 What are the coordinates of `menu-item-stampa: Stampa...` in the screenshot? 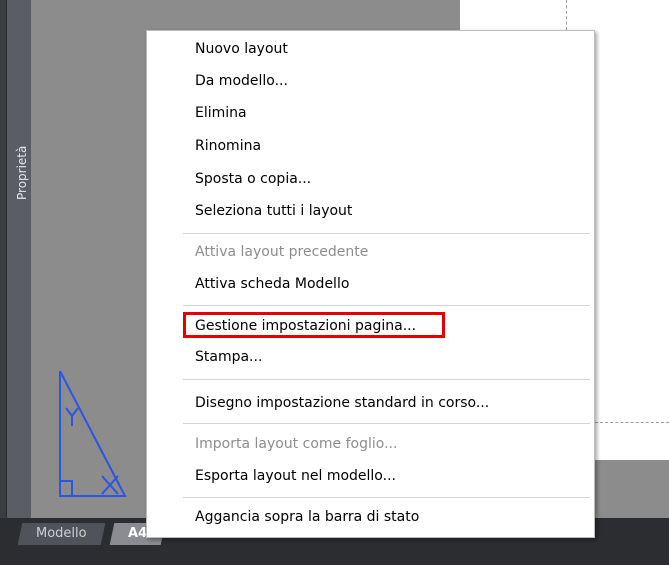 It's located at (228, 357).